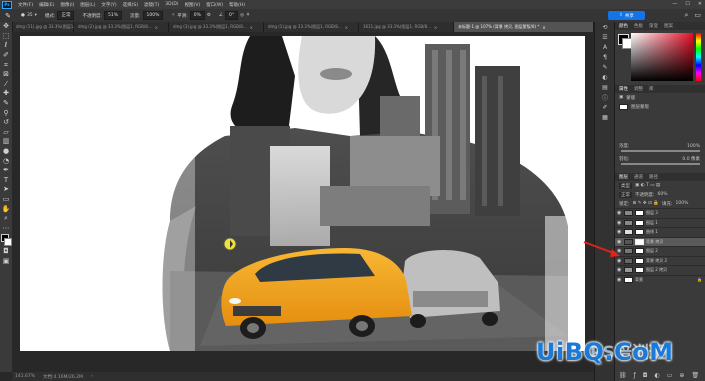 This screenshot has width=705, height=381. What do you see at coordinates (698, 57) in the screenshot?
I see `hue-slider` at bounding box center [698, 57].